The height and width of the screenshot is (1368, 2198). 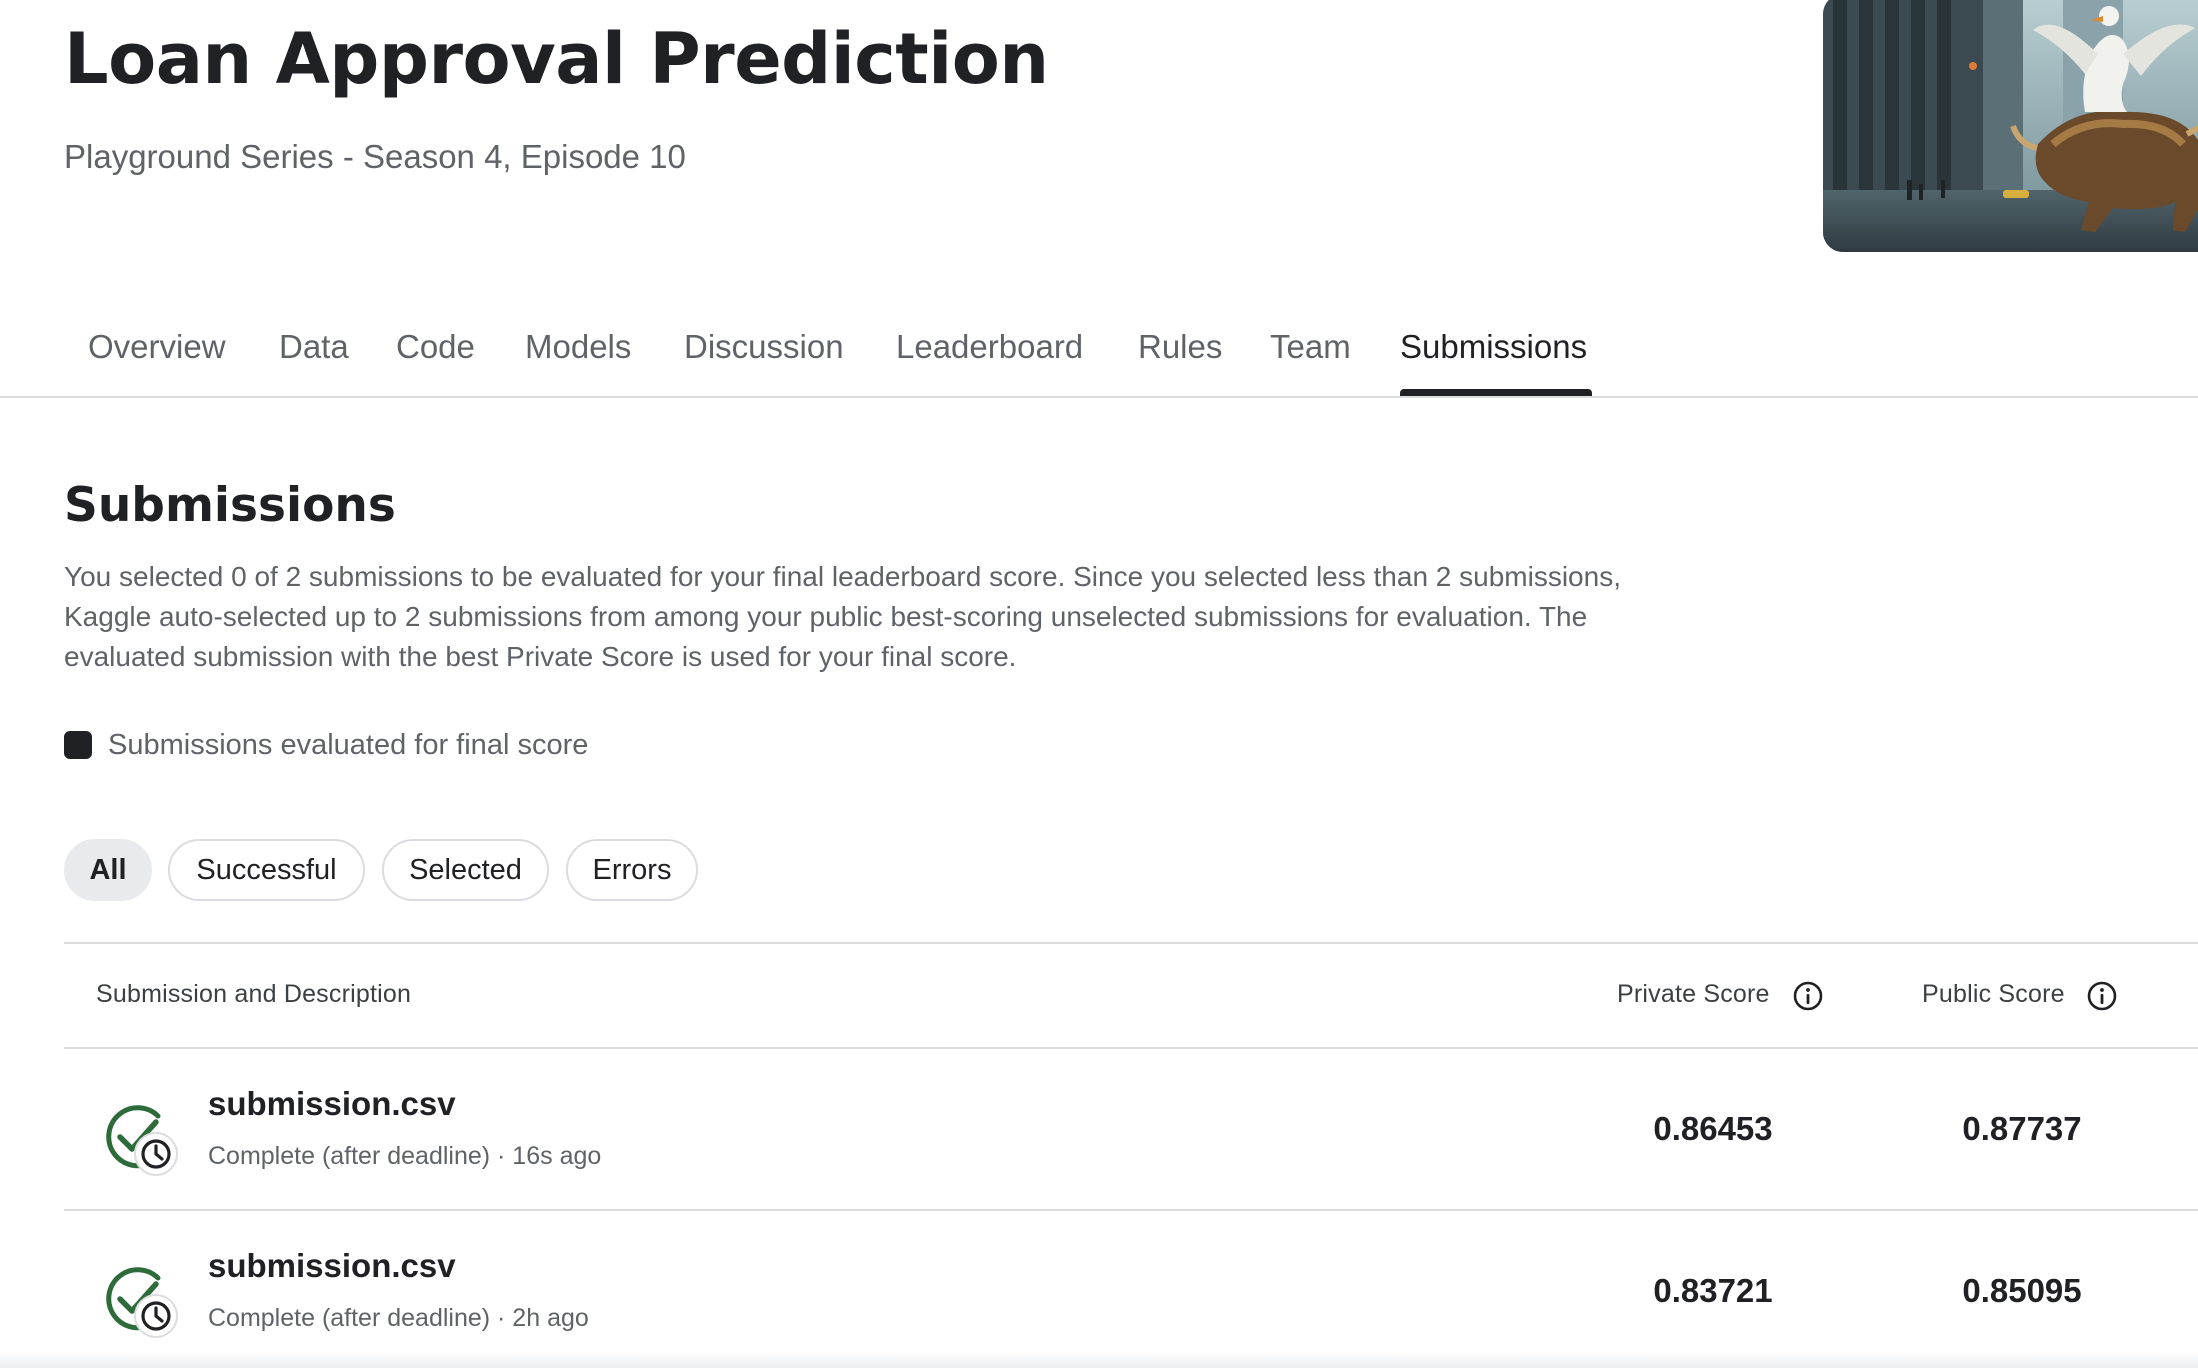 I want to click on public-score: 0.87737, so click(x=2022, y=1128).